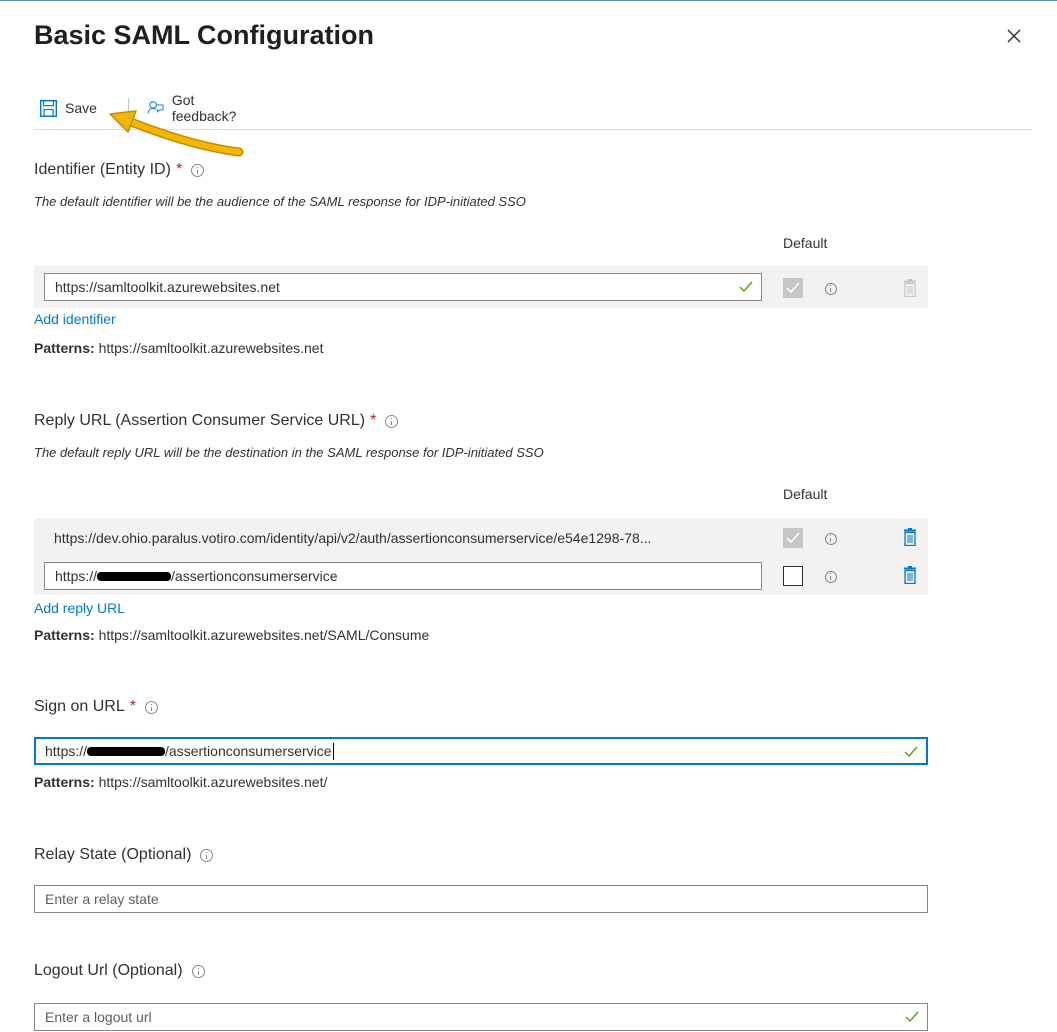 The height and width of the screenshot is (1032, 1057). What do you see at coordinates (76, 576) in the screenshot?
I see `reply-url-input-prefix: https://` at bounding box center [76, 576].